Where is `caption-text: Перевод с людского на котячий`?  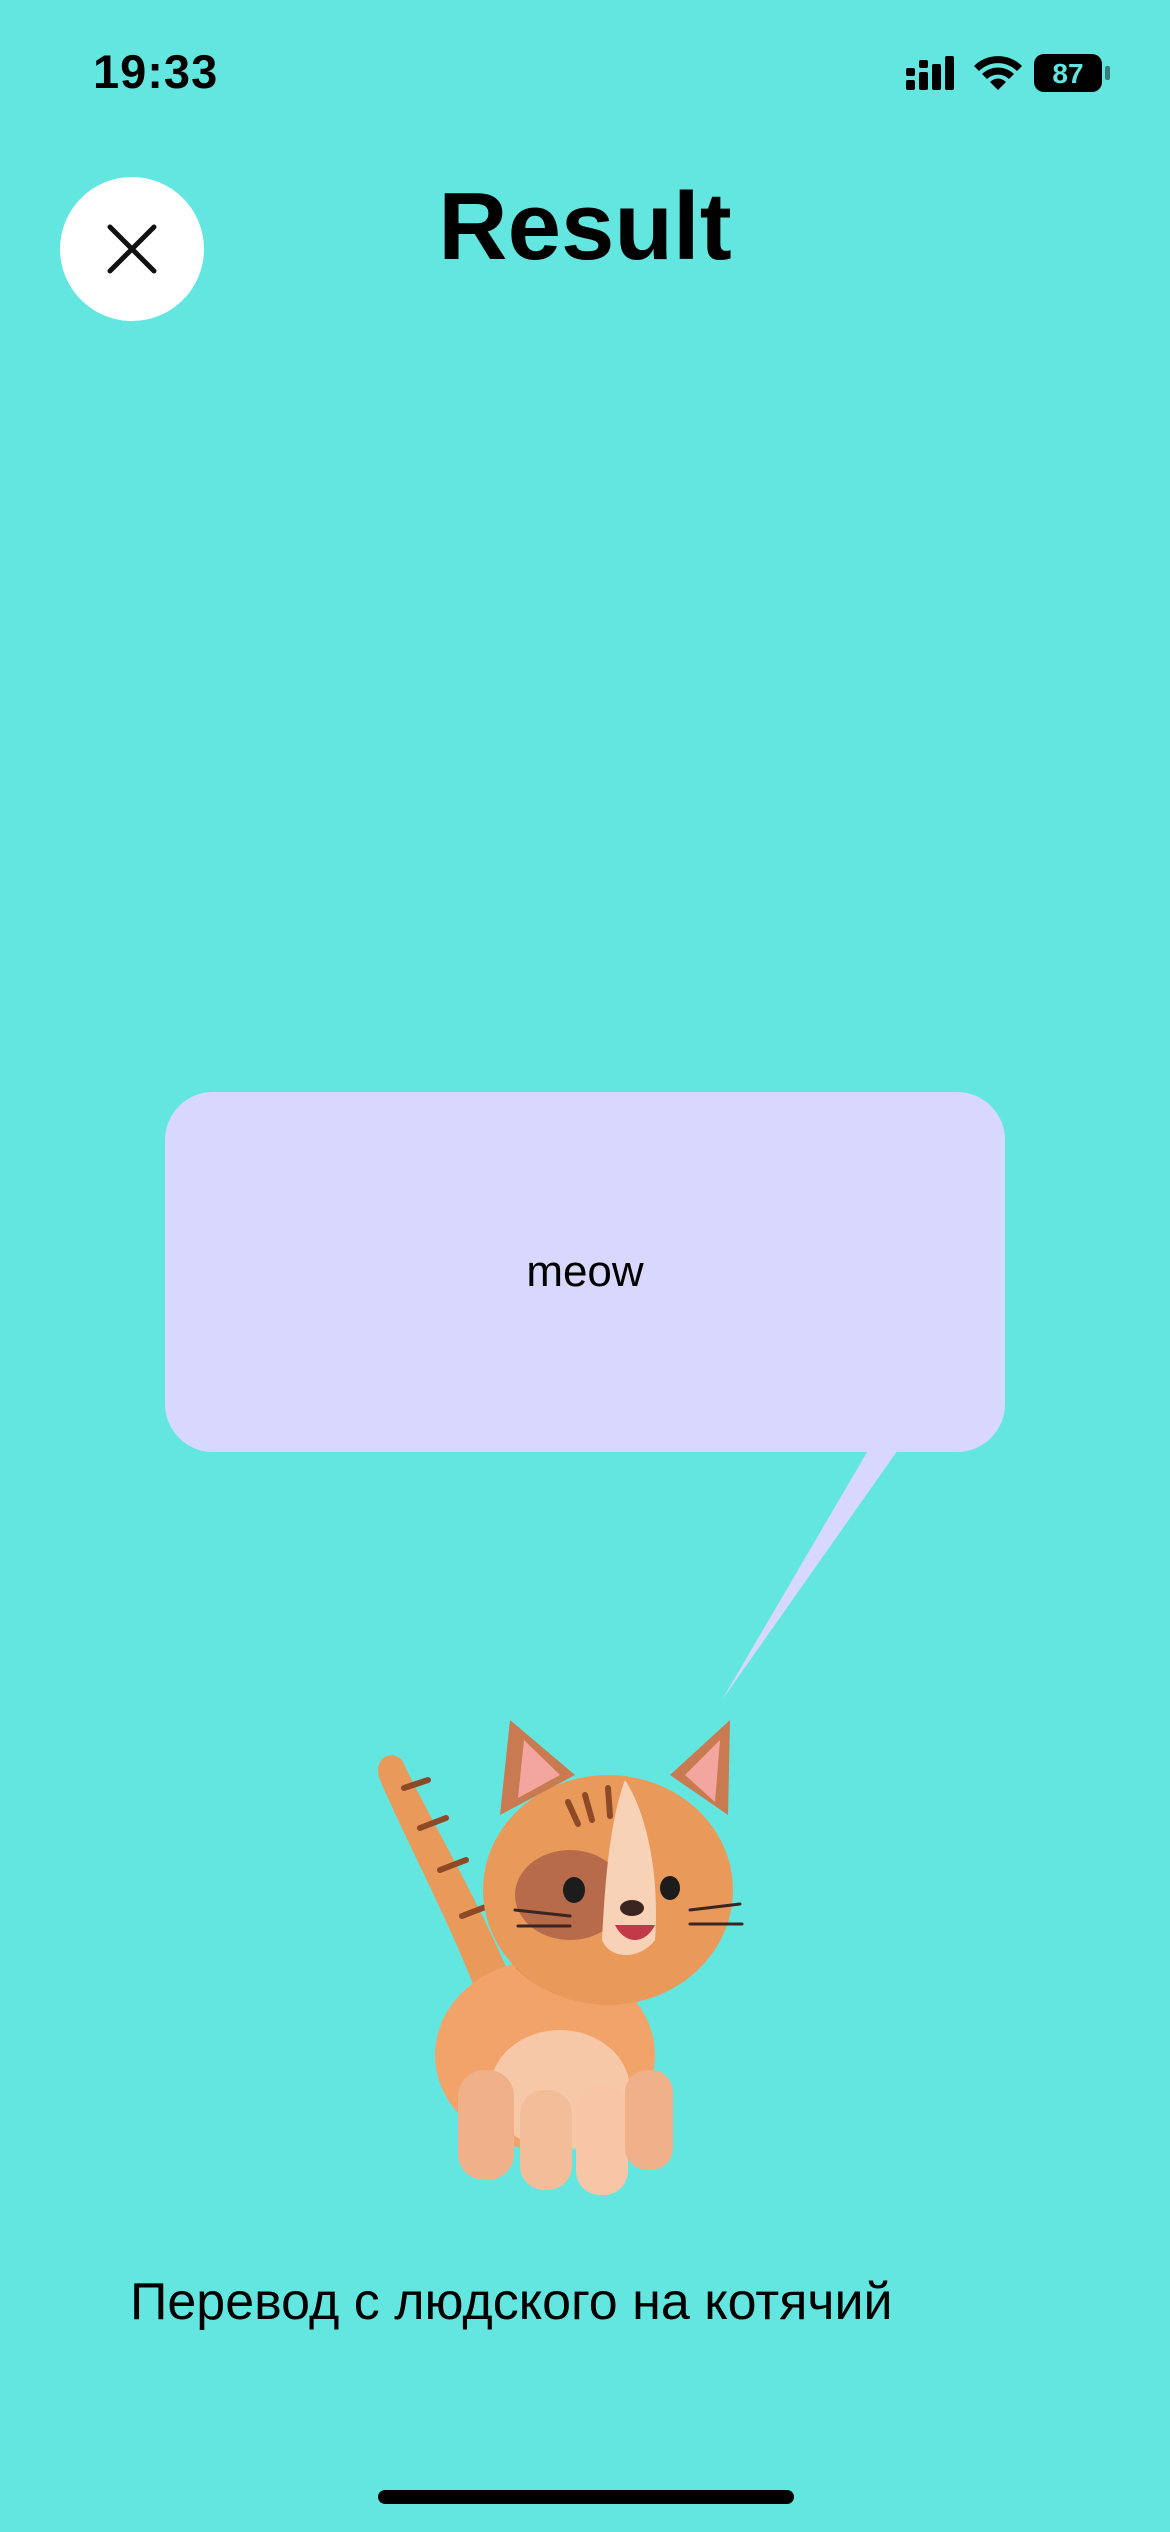 caption-text: Перевод с людского на котячий is located at coordinates (511, 2302).